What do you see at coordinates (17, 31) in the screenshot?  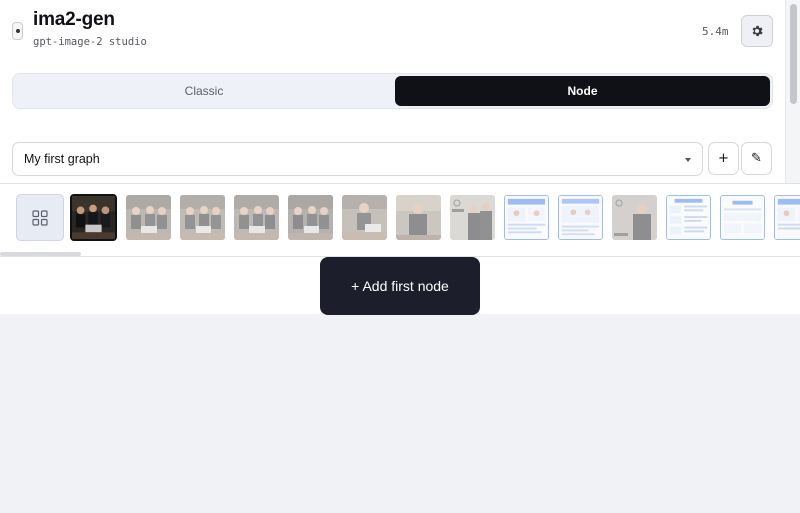 I see `status-dot-icon` at bounding box center [17, 31].